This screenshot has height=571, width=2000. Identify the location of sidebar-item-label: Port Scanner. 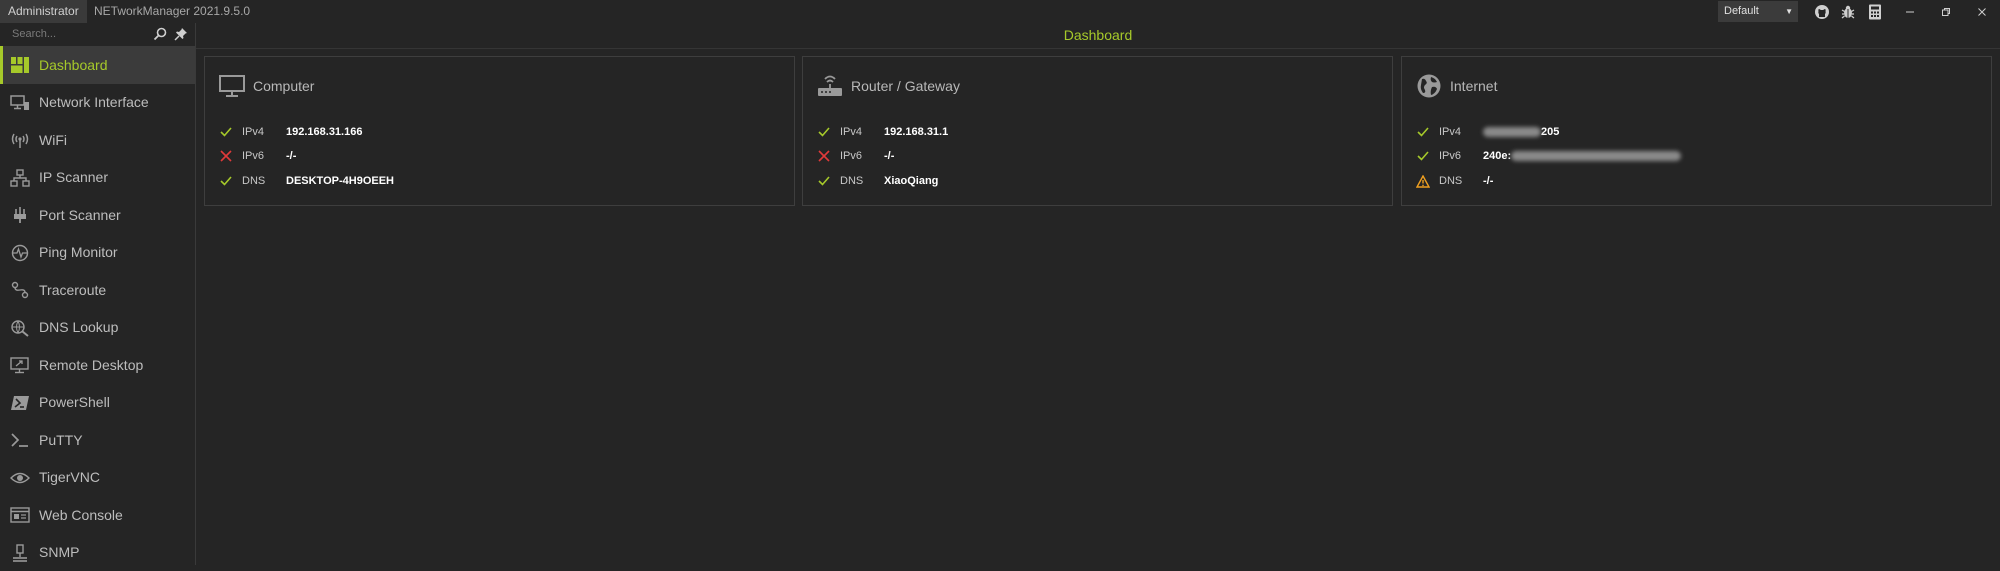
(80, 215).